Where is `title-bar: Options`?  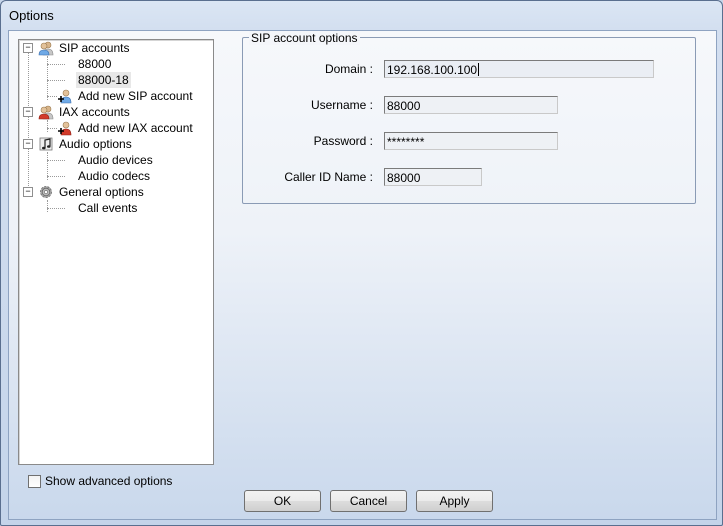
title-bar: Options is located at coordinates (361, 15).